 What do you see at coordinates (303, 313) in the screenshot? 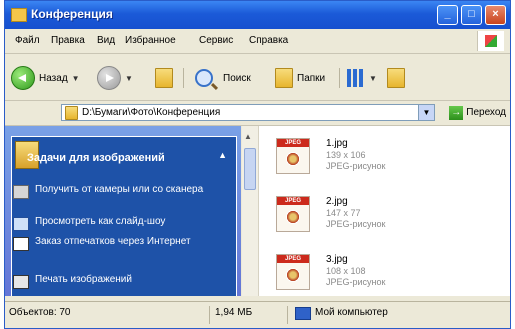
I see `my-computer-icon` at bounding box center [303, 313].